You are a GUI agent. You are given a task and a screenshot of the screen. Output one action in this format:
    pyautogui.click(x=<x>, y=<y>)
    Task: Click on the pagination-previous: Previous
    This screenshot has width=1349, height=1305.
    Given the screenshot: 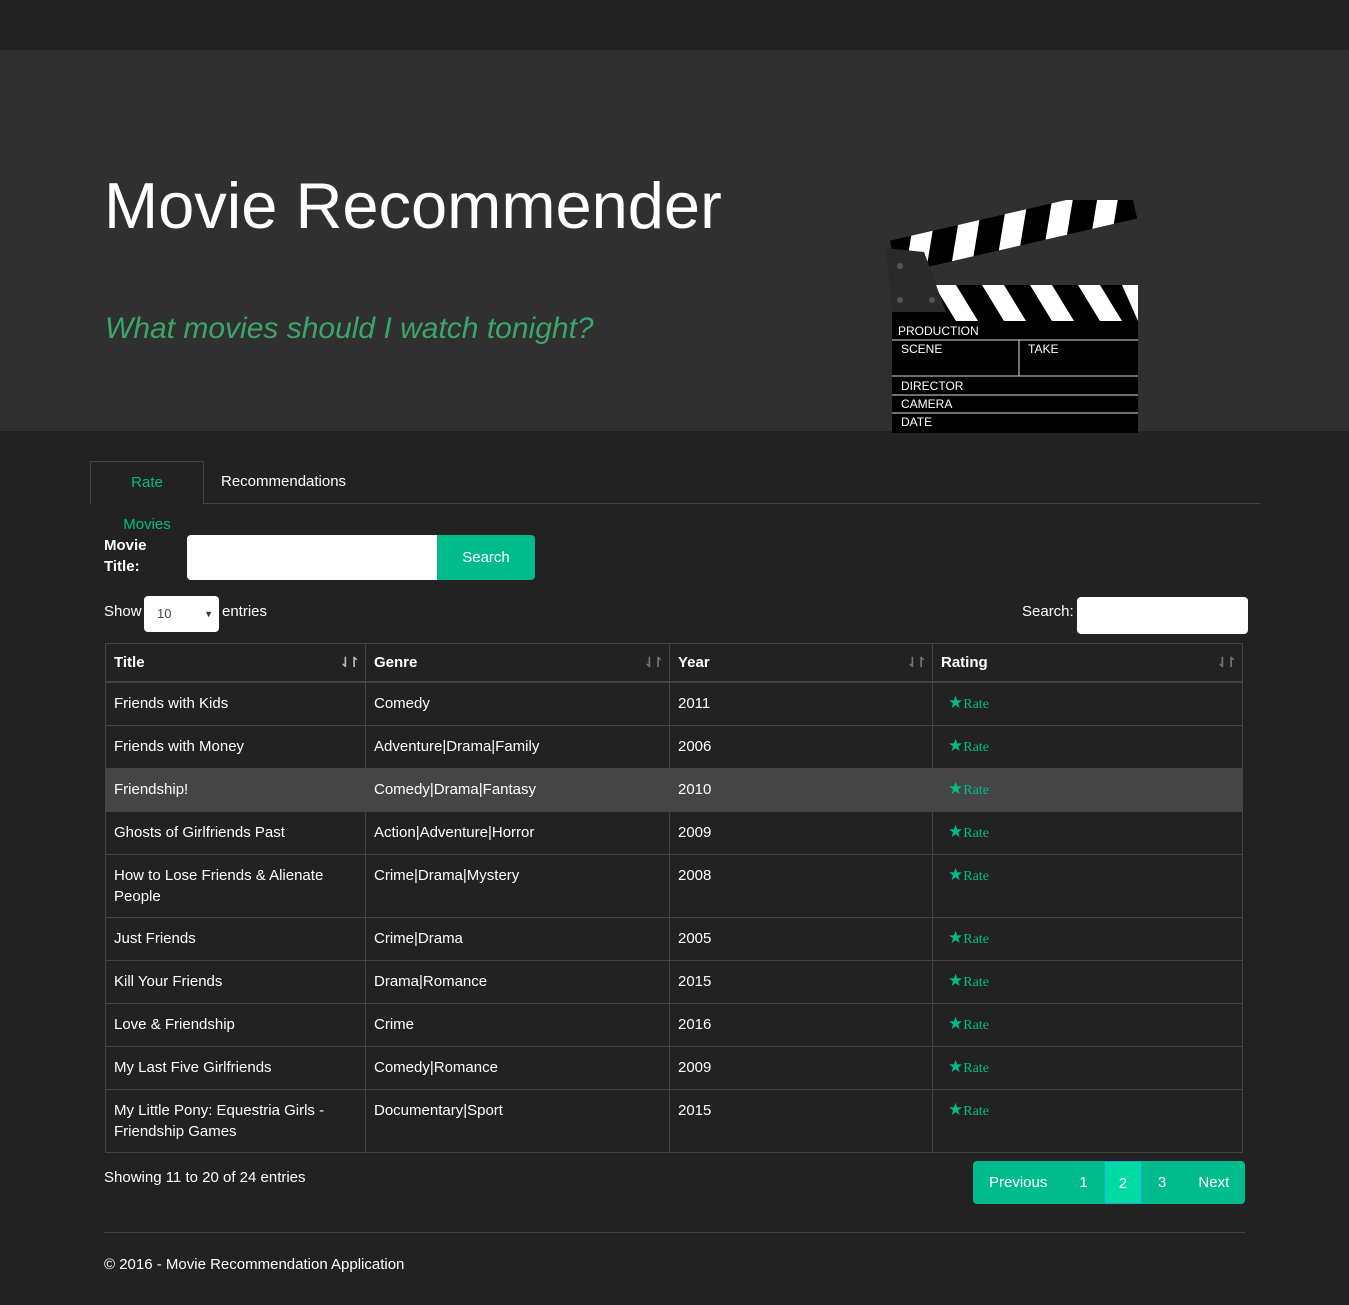 What is the action you would take?
    pyautogui.click(x=1018, y=1182)
    